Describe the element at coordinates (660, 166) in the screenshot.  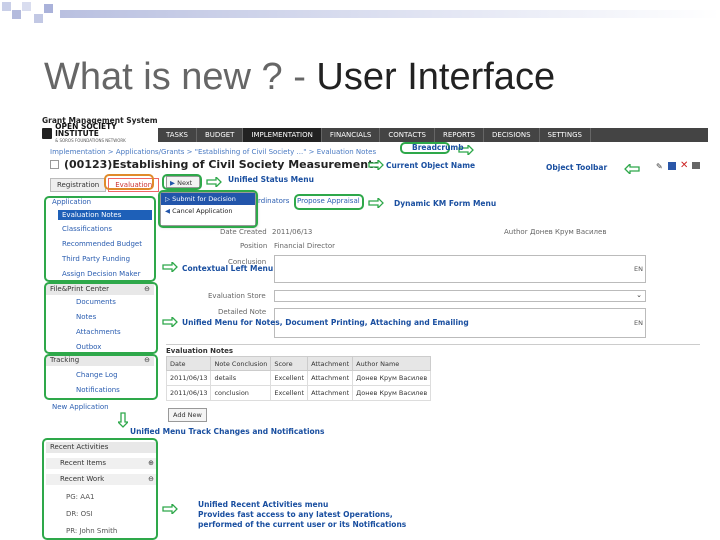
I see `edit-icon: ✎` at that location.